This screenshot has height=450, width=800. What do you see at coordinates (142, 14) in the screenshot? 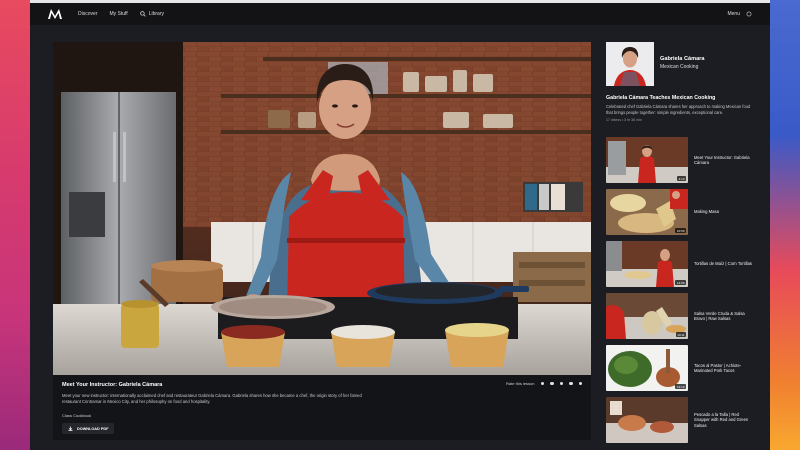
I see `search-icon` at bounding box center [142, 14].